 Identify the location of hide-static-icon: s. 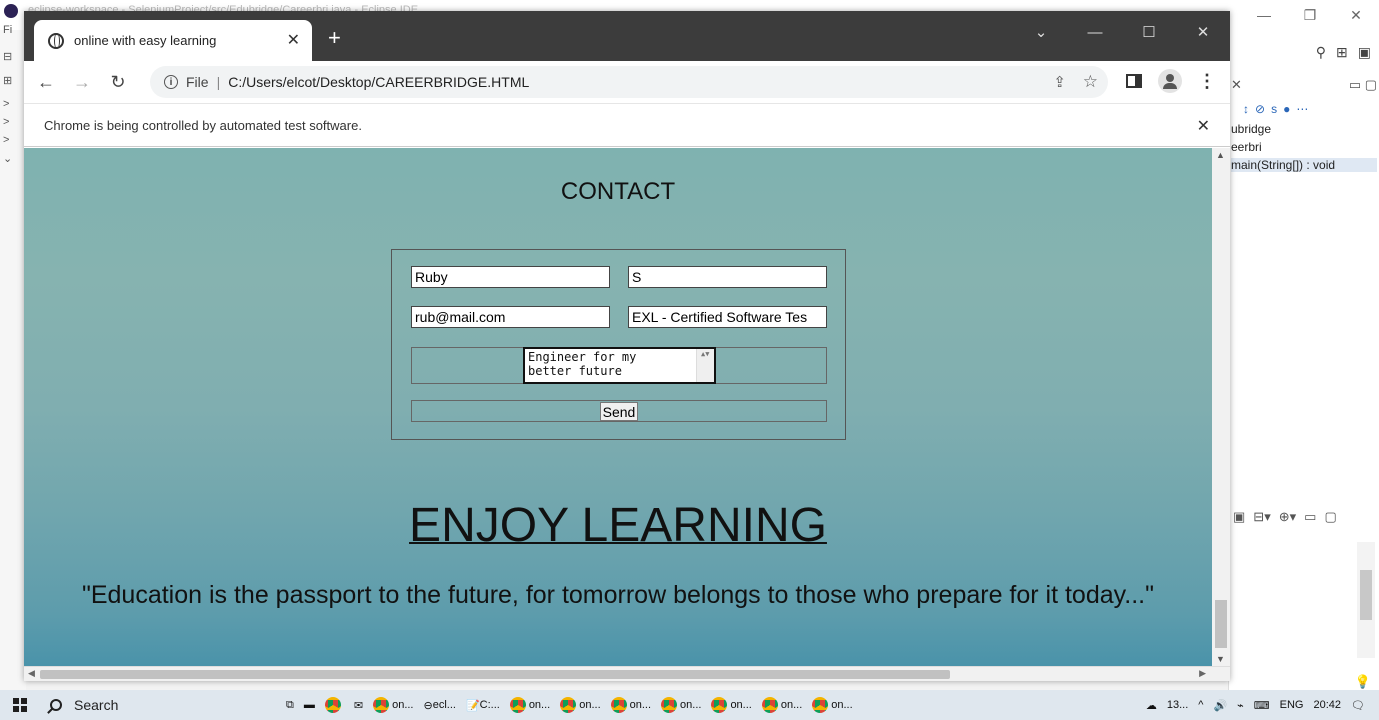
(1274, 109).